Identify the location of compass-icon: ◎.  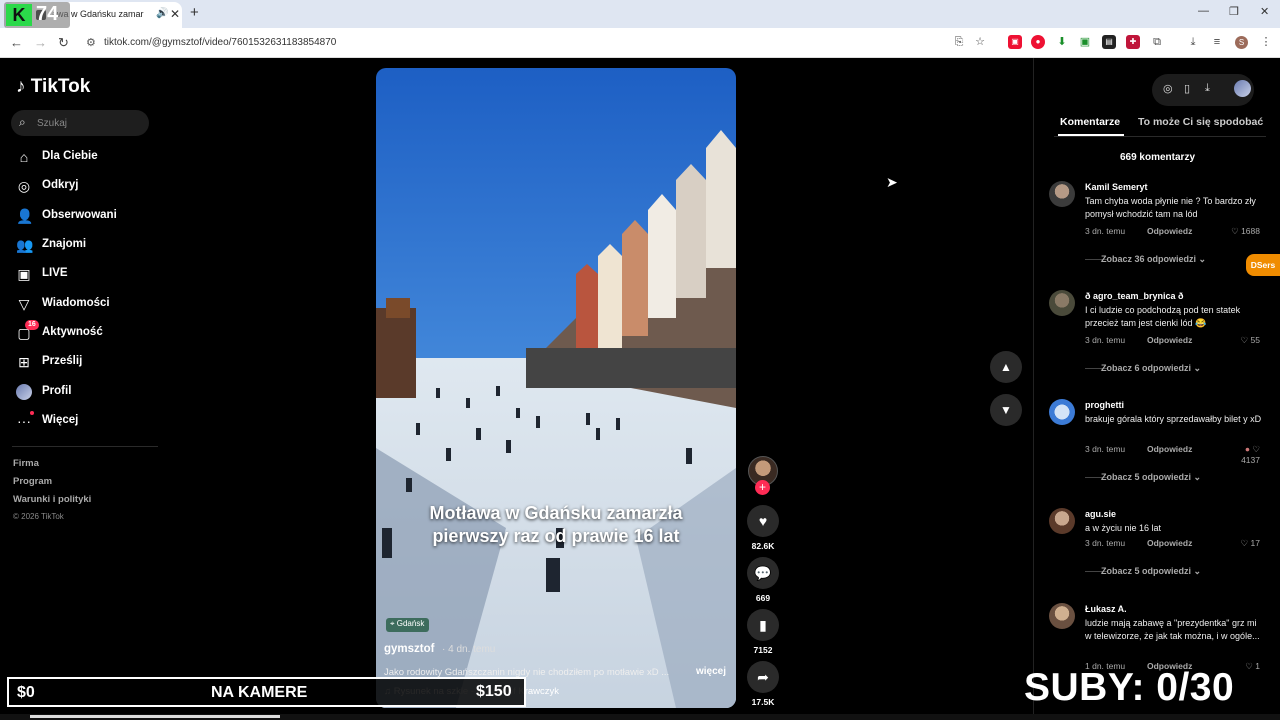
(1168, 88).